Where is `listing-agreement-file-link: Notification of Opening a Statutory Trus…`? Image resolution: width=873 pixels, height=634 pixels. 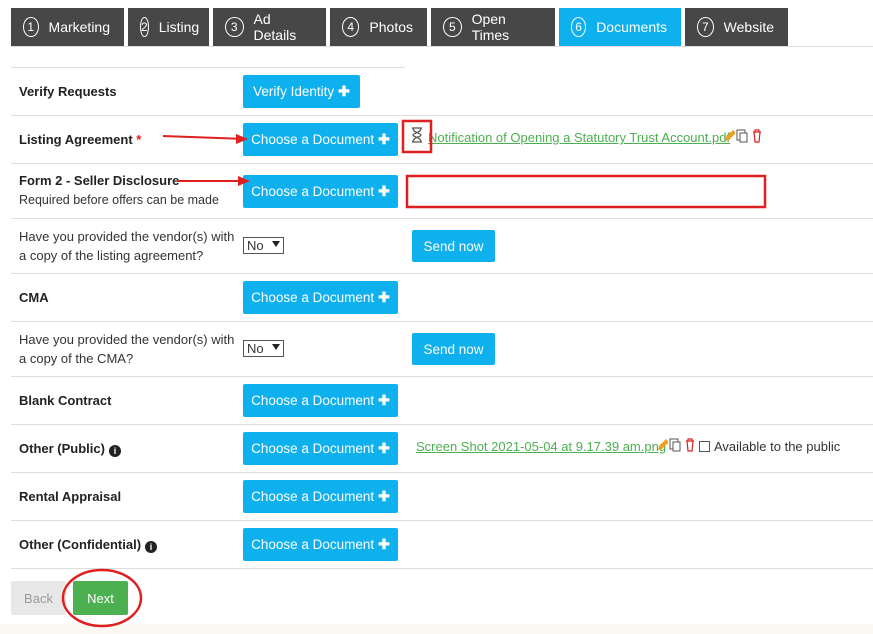
listing-agreement-file-link: Notification of Opening a Statutory Trus… is located at coordinates (579, 137).